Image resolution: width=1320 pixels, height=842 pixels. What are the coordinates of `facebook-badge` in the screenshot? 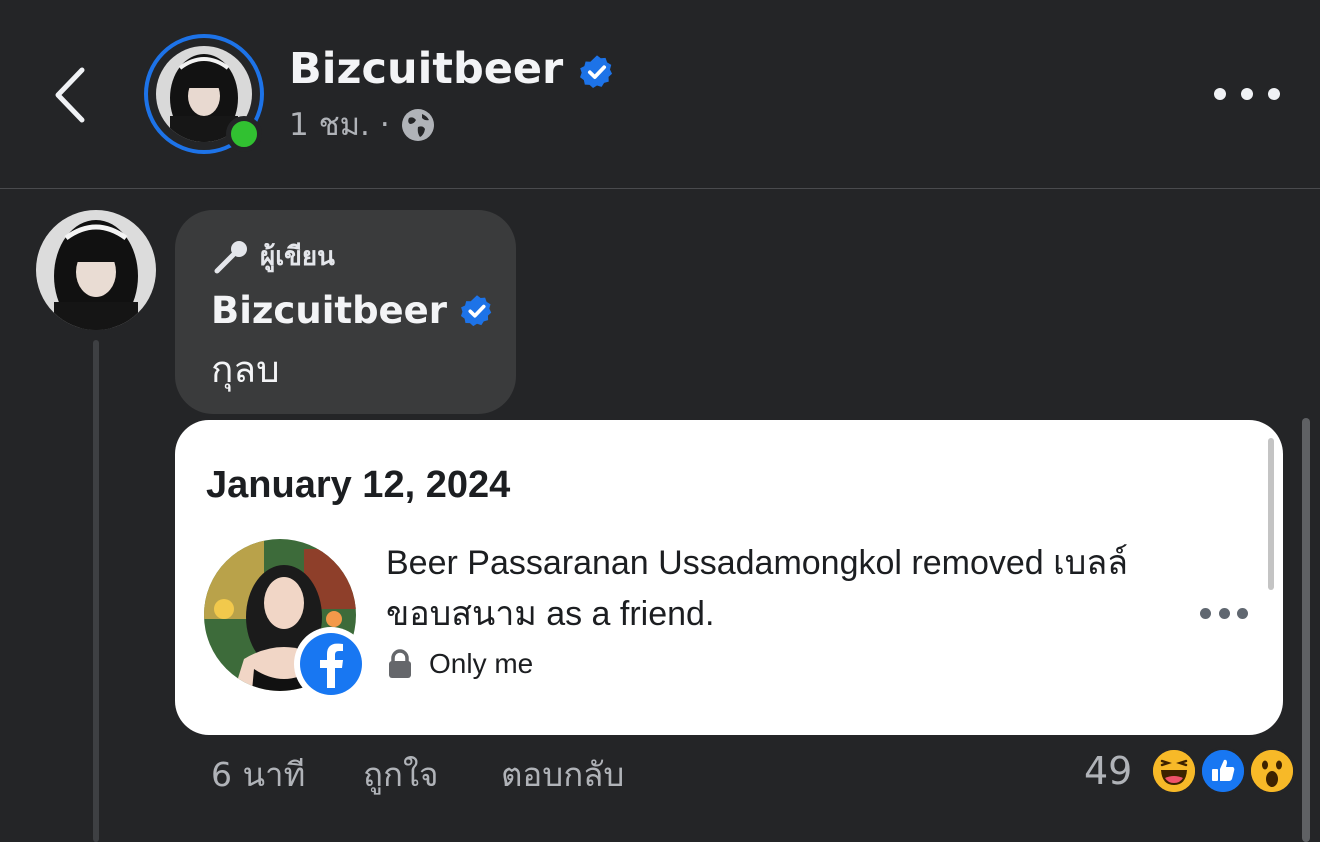 It's located at (331, 664).